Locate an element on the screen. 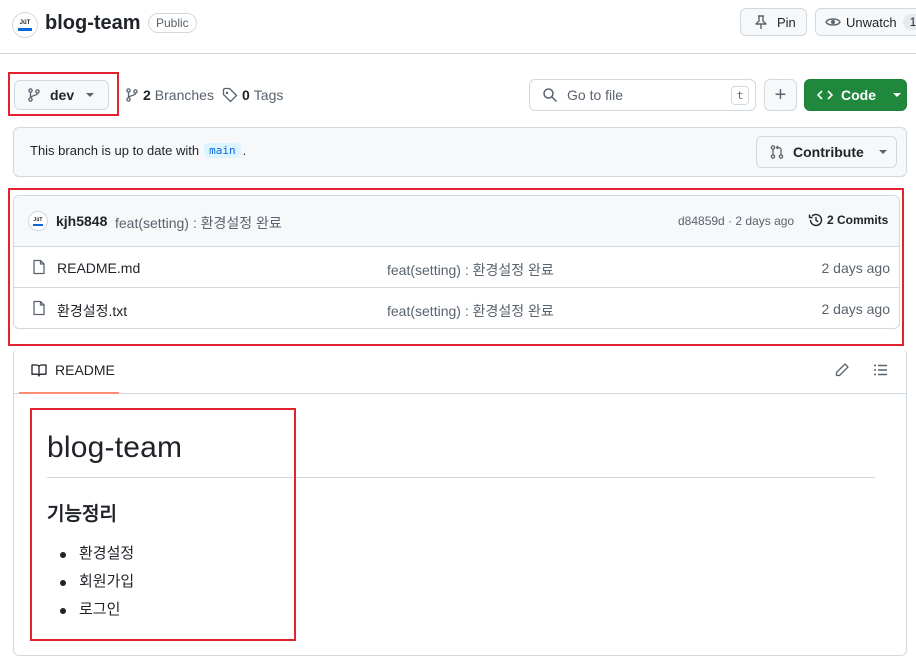  readme-header: README is located at coordinates (460, 371).